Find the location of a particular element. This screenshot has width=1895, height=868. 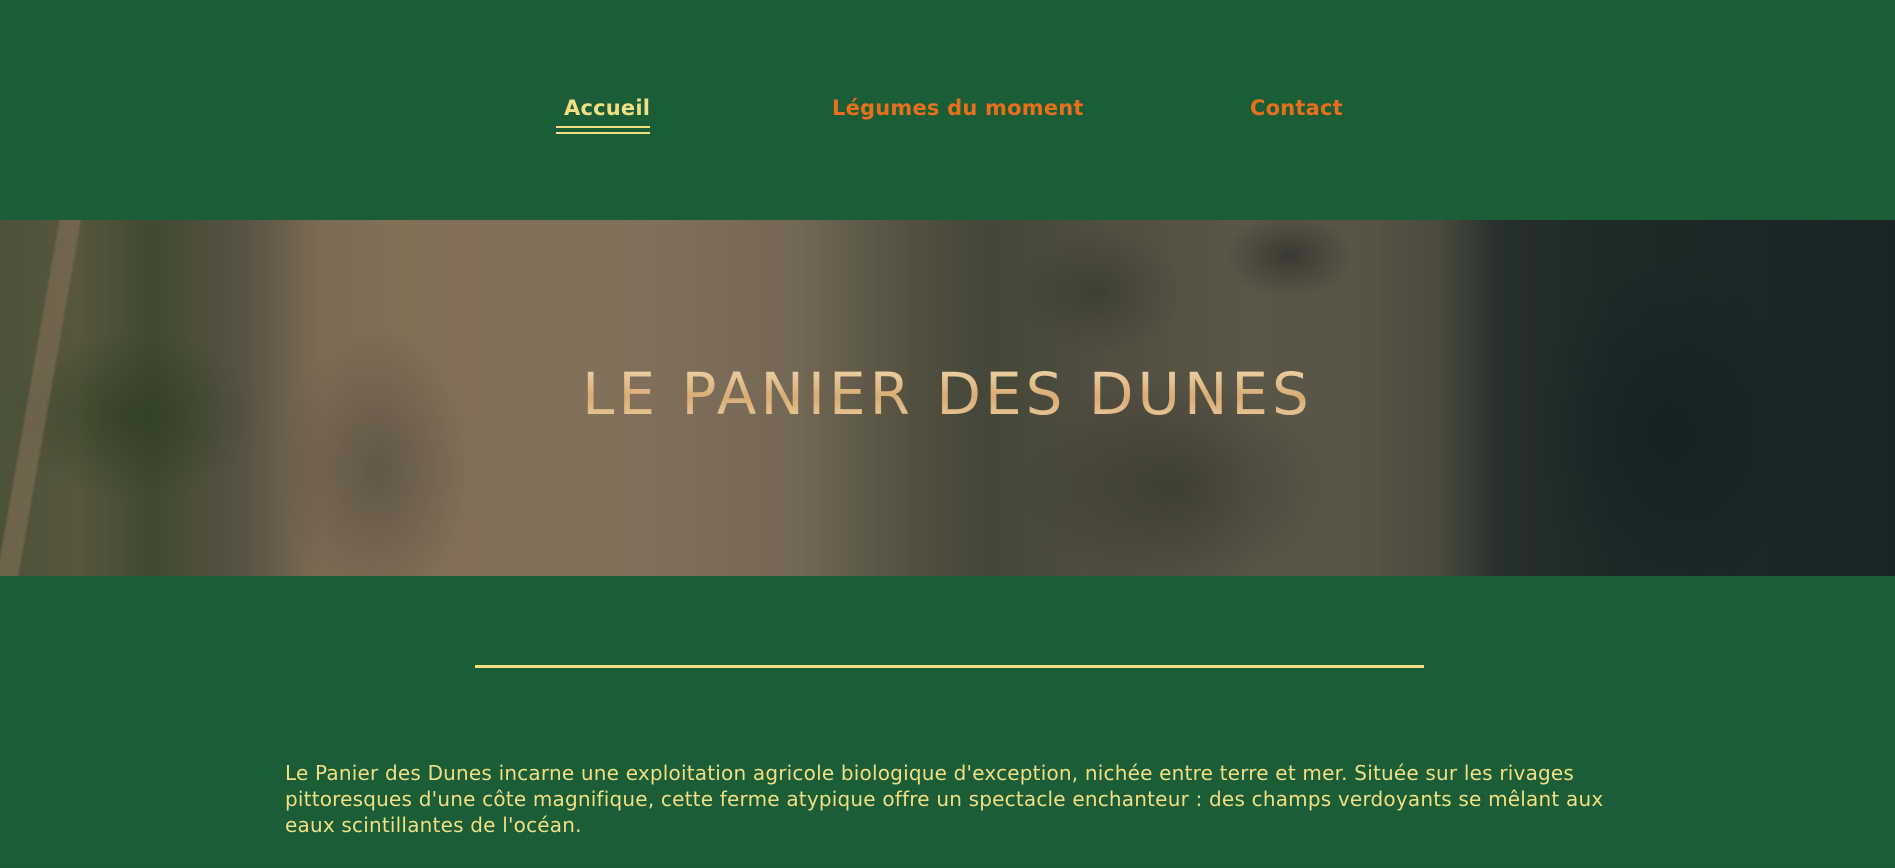

nav-active-underline is located at coordinates (603, 130).